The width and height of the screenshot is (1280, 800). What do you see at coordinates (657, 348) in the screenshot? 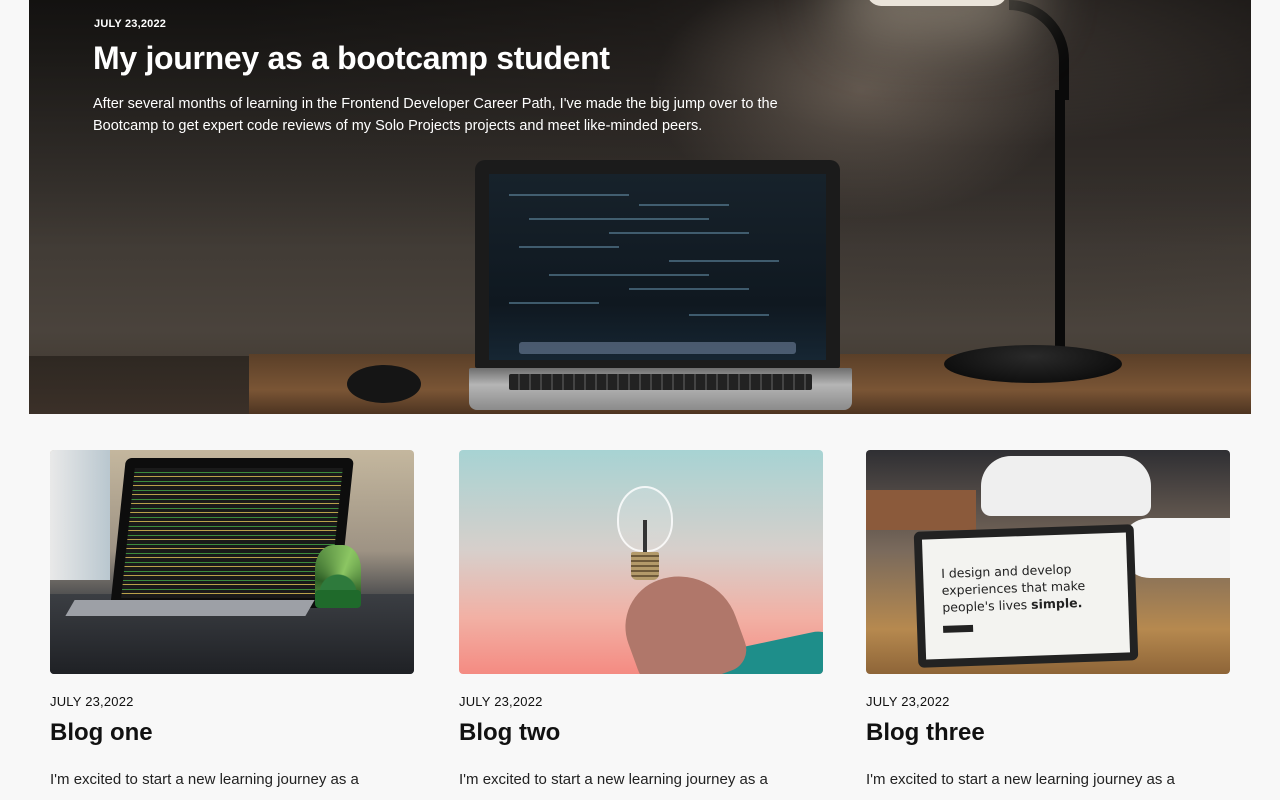
I see `hero-image-dock` at bounding box center [657, 348].